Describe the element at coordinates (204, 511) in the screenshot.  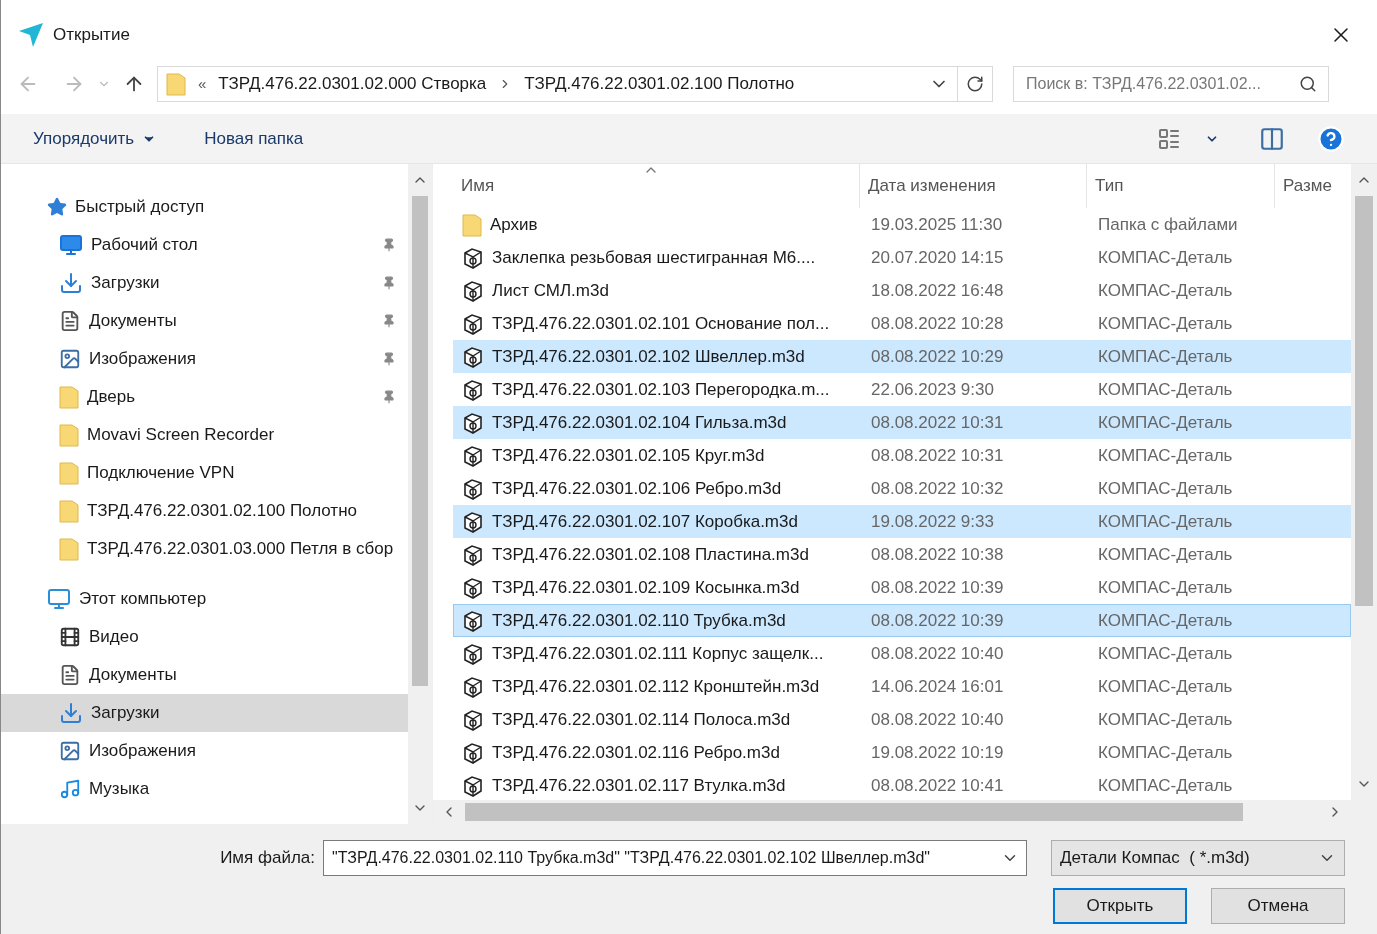
I see `sidebar-item: ТЗРД.476.22.0301.02.100 Полотно` at that location.